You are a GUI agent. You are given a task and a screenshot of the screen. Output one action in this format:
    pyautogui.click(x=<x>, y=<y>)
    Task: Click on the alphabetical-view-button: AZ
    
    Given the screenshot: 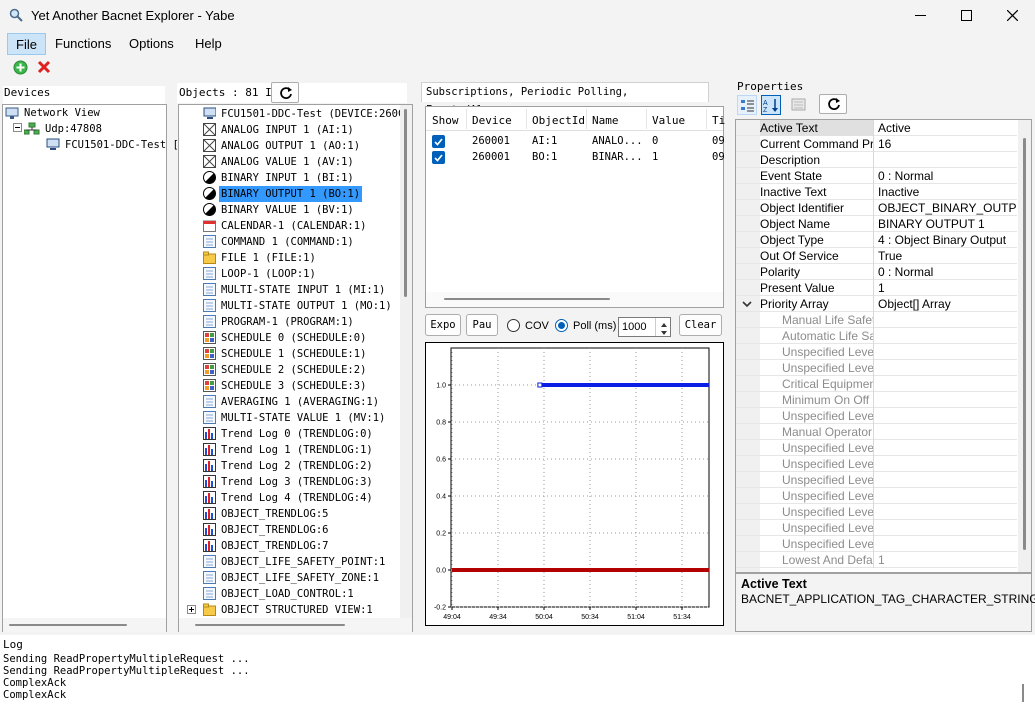 What is the action you would take?
    pyautogui.click(x=771, y=105)
    